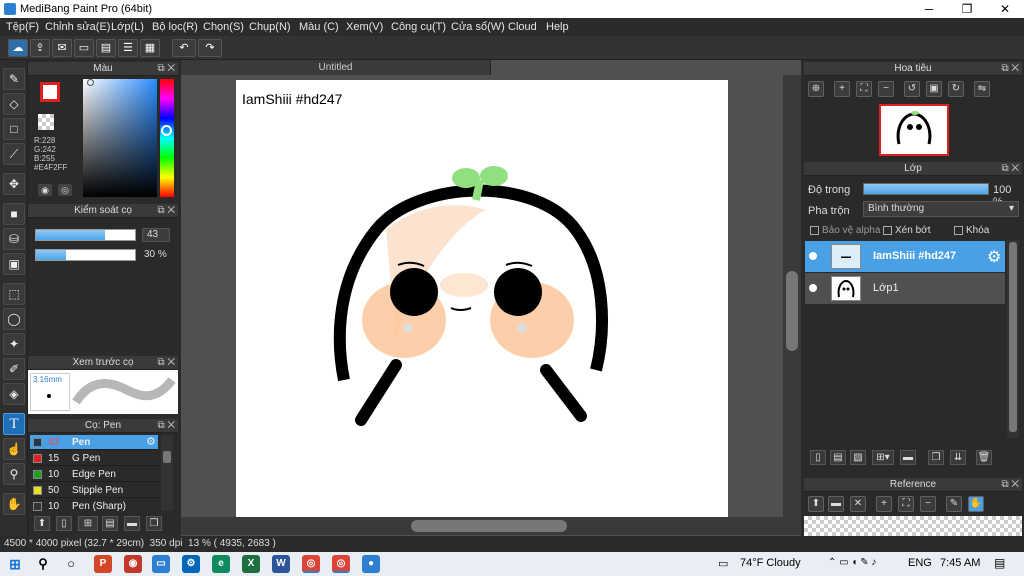  Describe the element at coordinates (887, 230) in the screenshot. I see `clip-checkbox` at that location.